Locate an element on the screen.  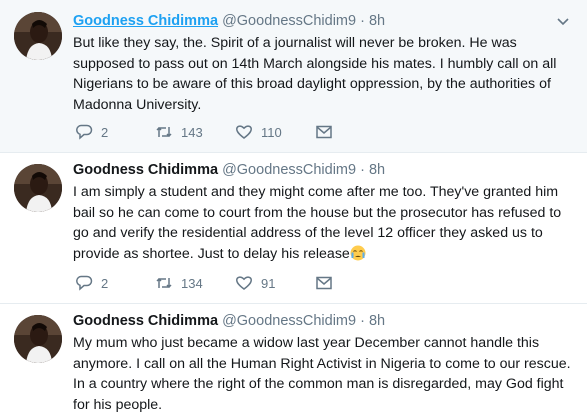
like-count: 91 is located at coordinates (268, 283).